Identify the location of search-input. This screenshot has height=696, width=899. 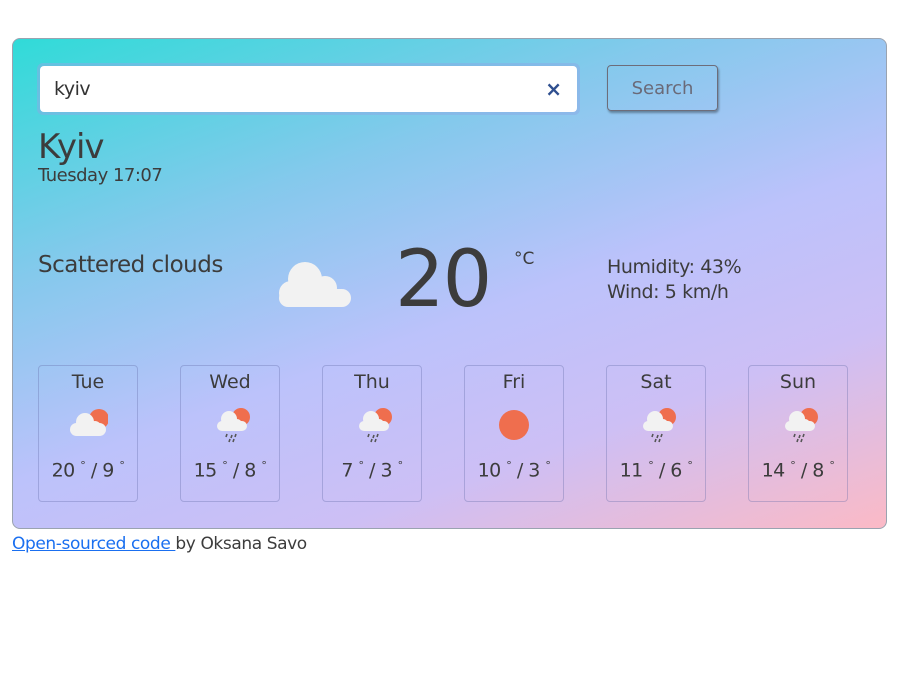
(308, 89).